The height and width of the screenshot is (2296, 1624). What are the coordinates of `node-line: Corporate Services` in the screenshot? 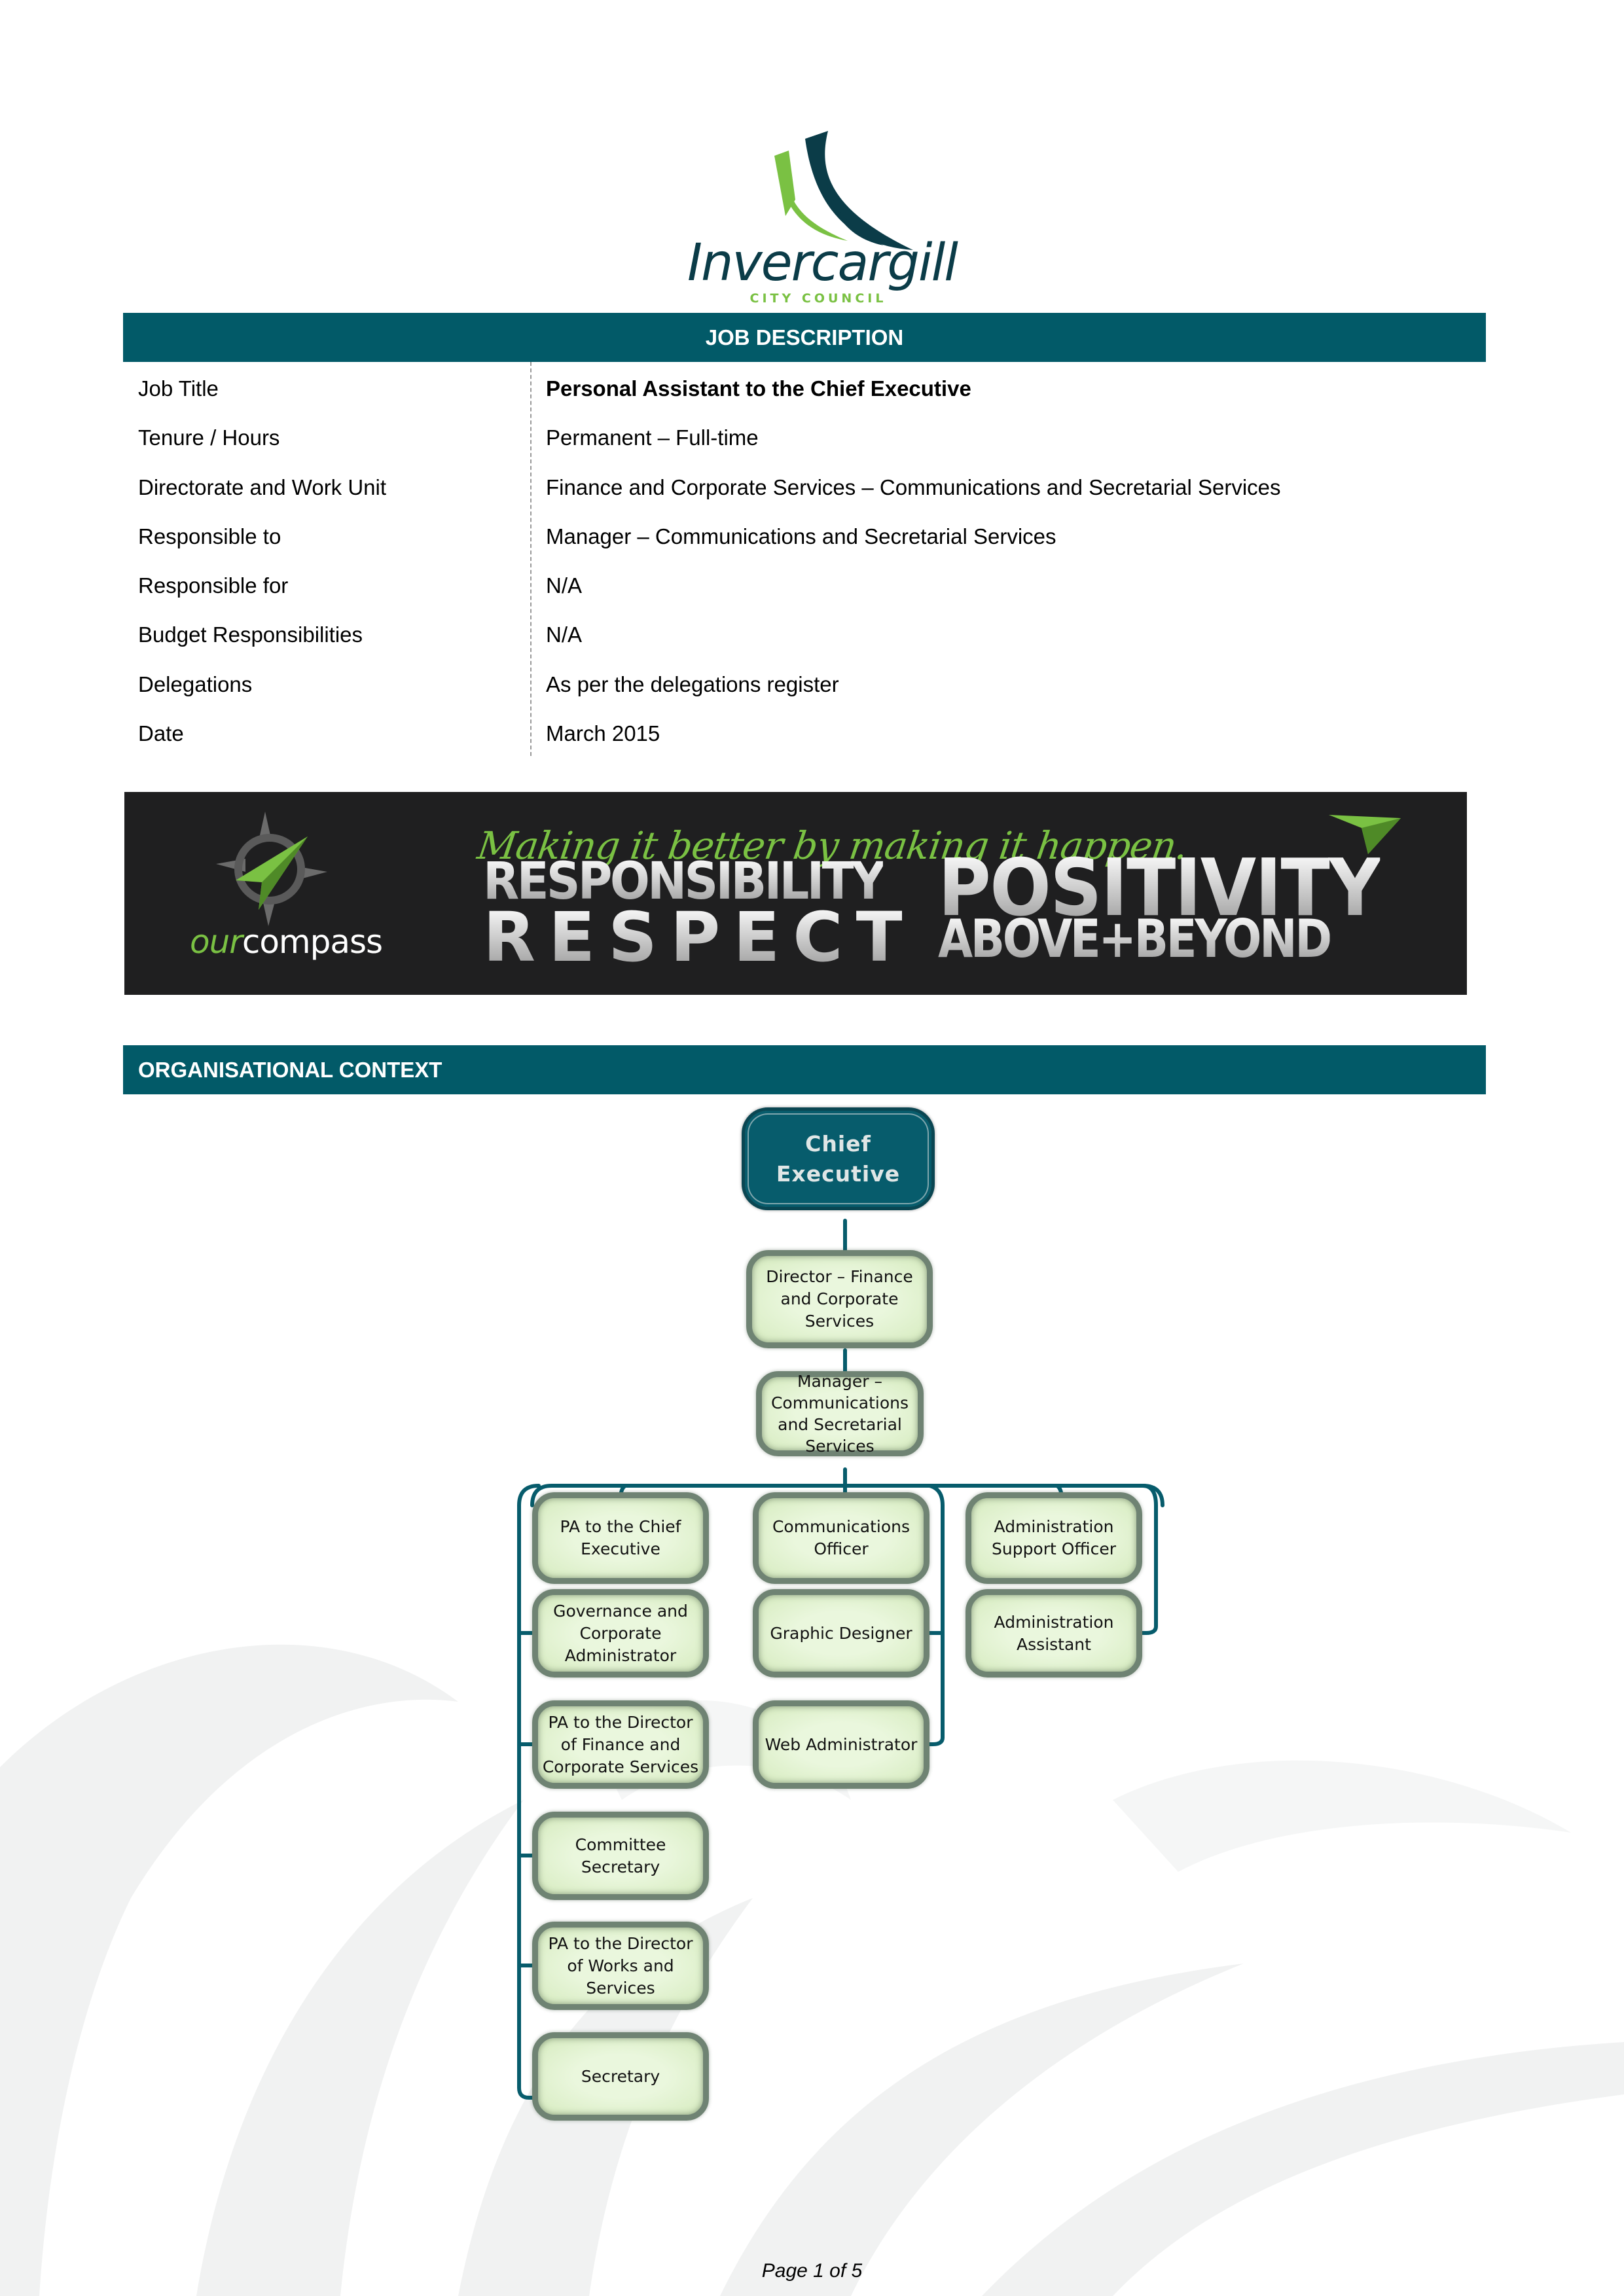 It's located at (620, 1766).